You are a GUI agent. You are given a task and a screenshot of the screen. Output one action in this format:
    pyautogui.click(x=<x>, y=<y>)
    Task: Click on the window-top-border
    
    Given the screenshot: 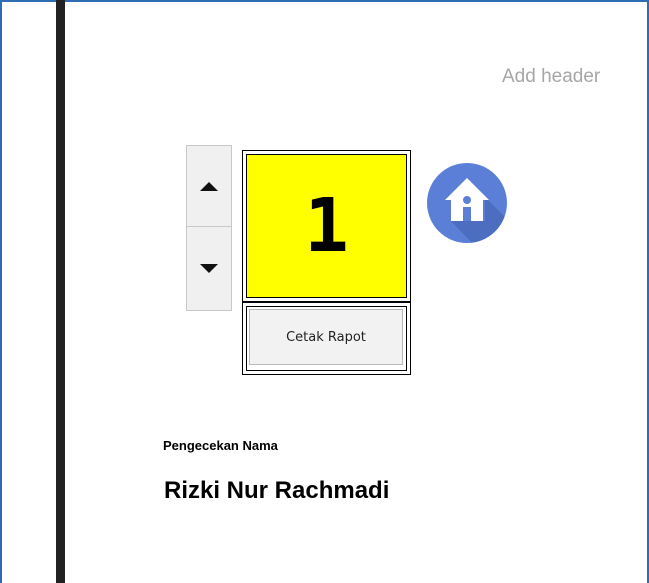 What is the action you would take?
    pyautogui.click(x=324, y=1)
    